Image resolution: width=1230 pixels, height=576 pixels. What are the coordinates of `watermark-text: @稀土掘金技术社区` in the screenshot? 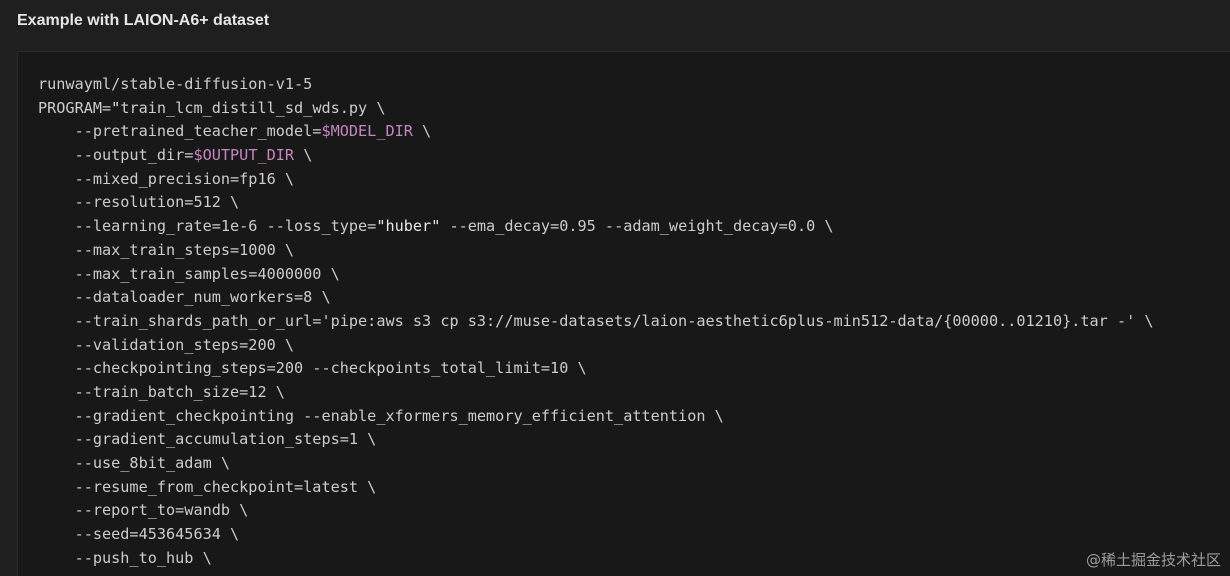 It's located at (1153, 560).